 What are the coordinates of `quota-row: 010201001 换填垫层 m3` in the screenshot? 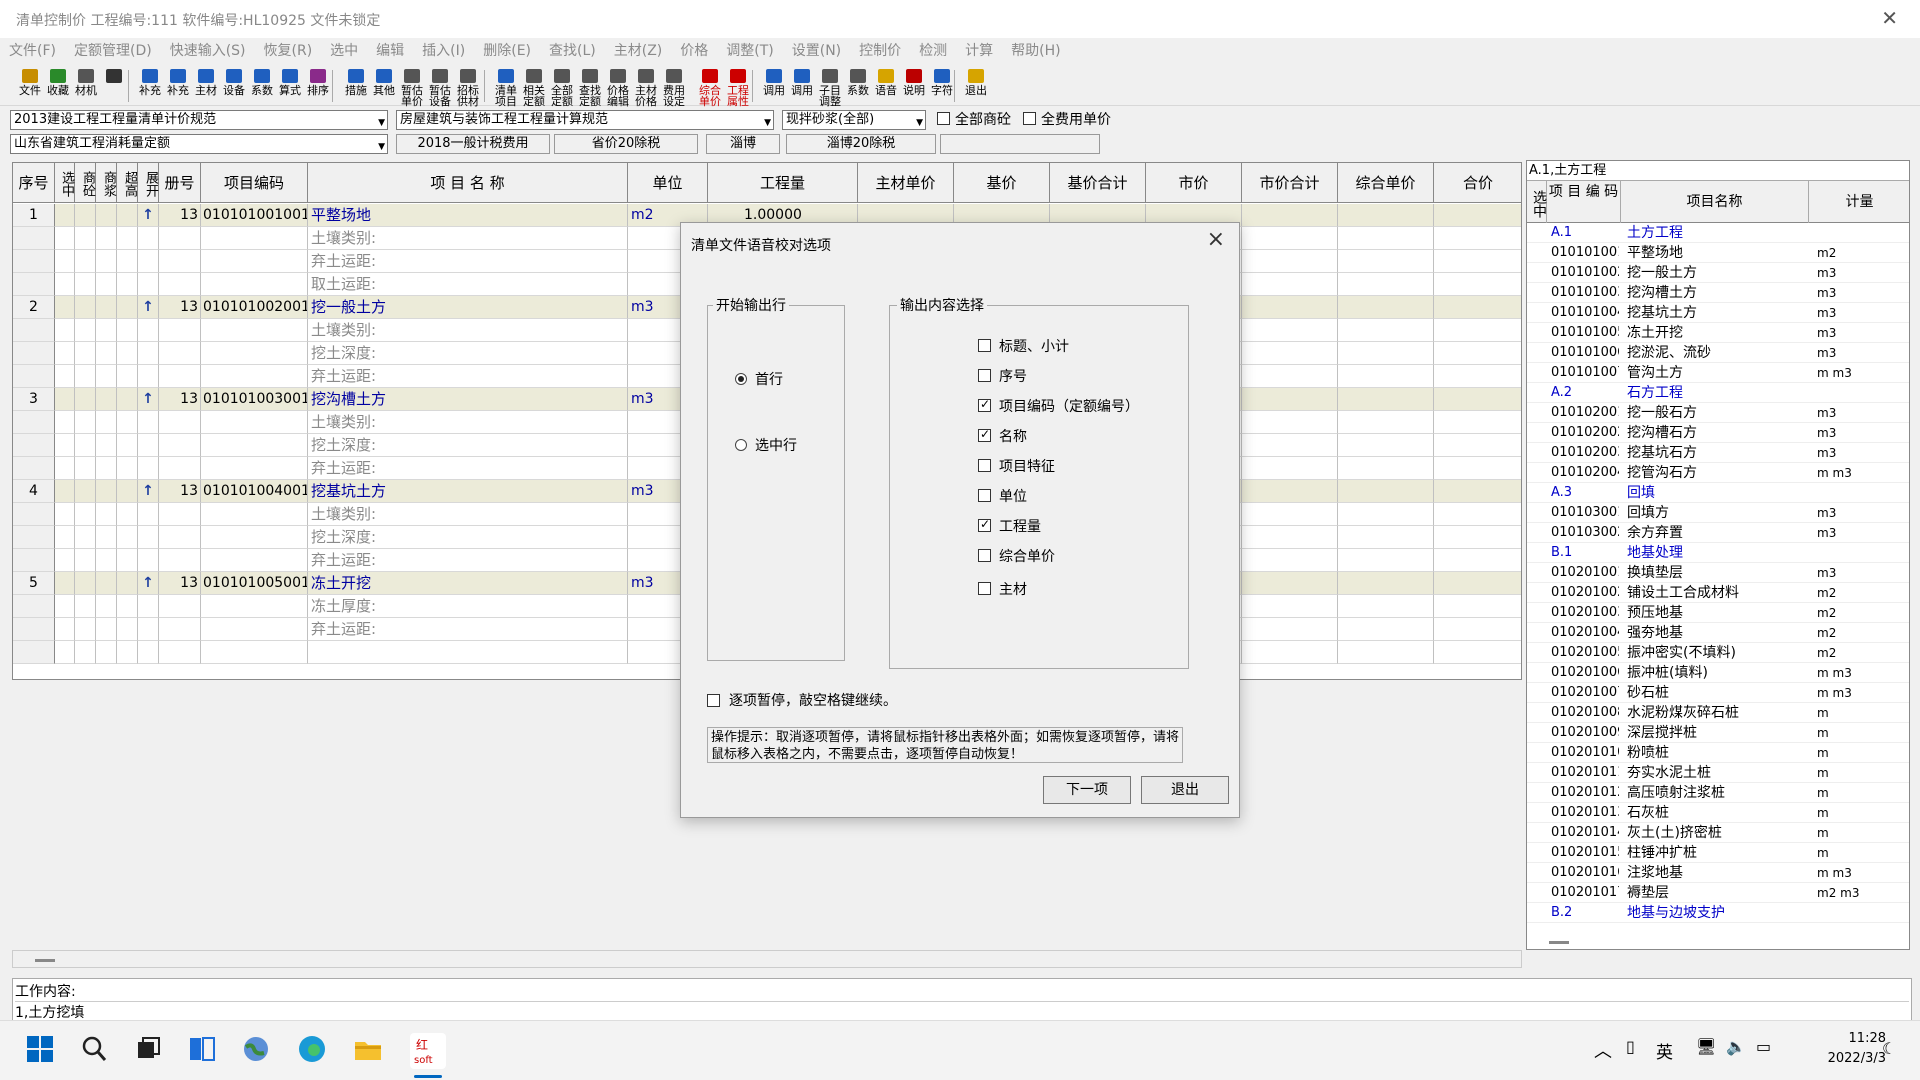 It's located at (1718, 573).